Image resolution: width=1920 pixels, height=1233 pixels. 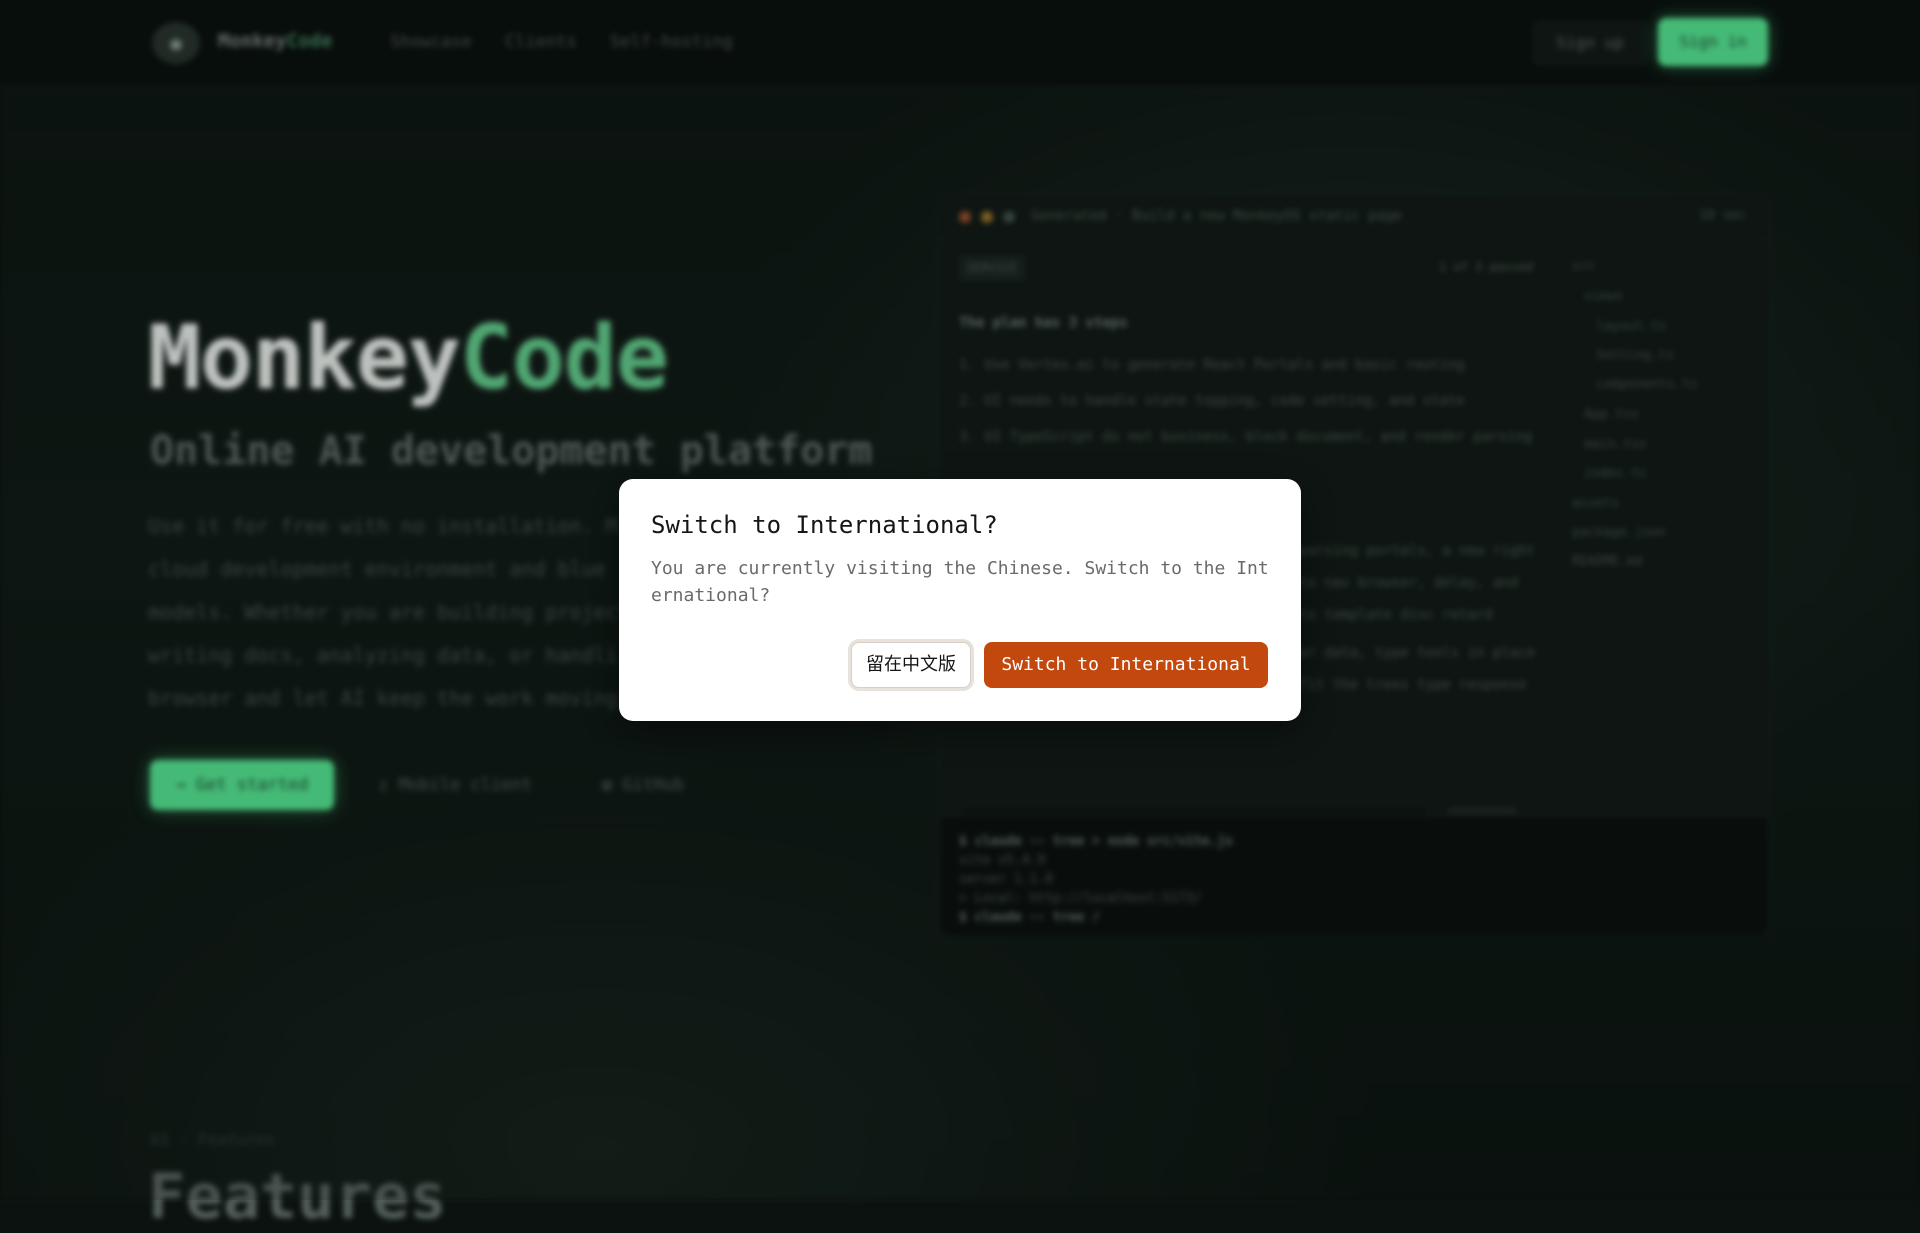 What do you see at coordinates (911, 665) in the screenshot?
I see `stay-chinese-button: 留在中文版` at bounding box center [911, 665].